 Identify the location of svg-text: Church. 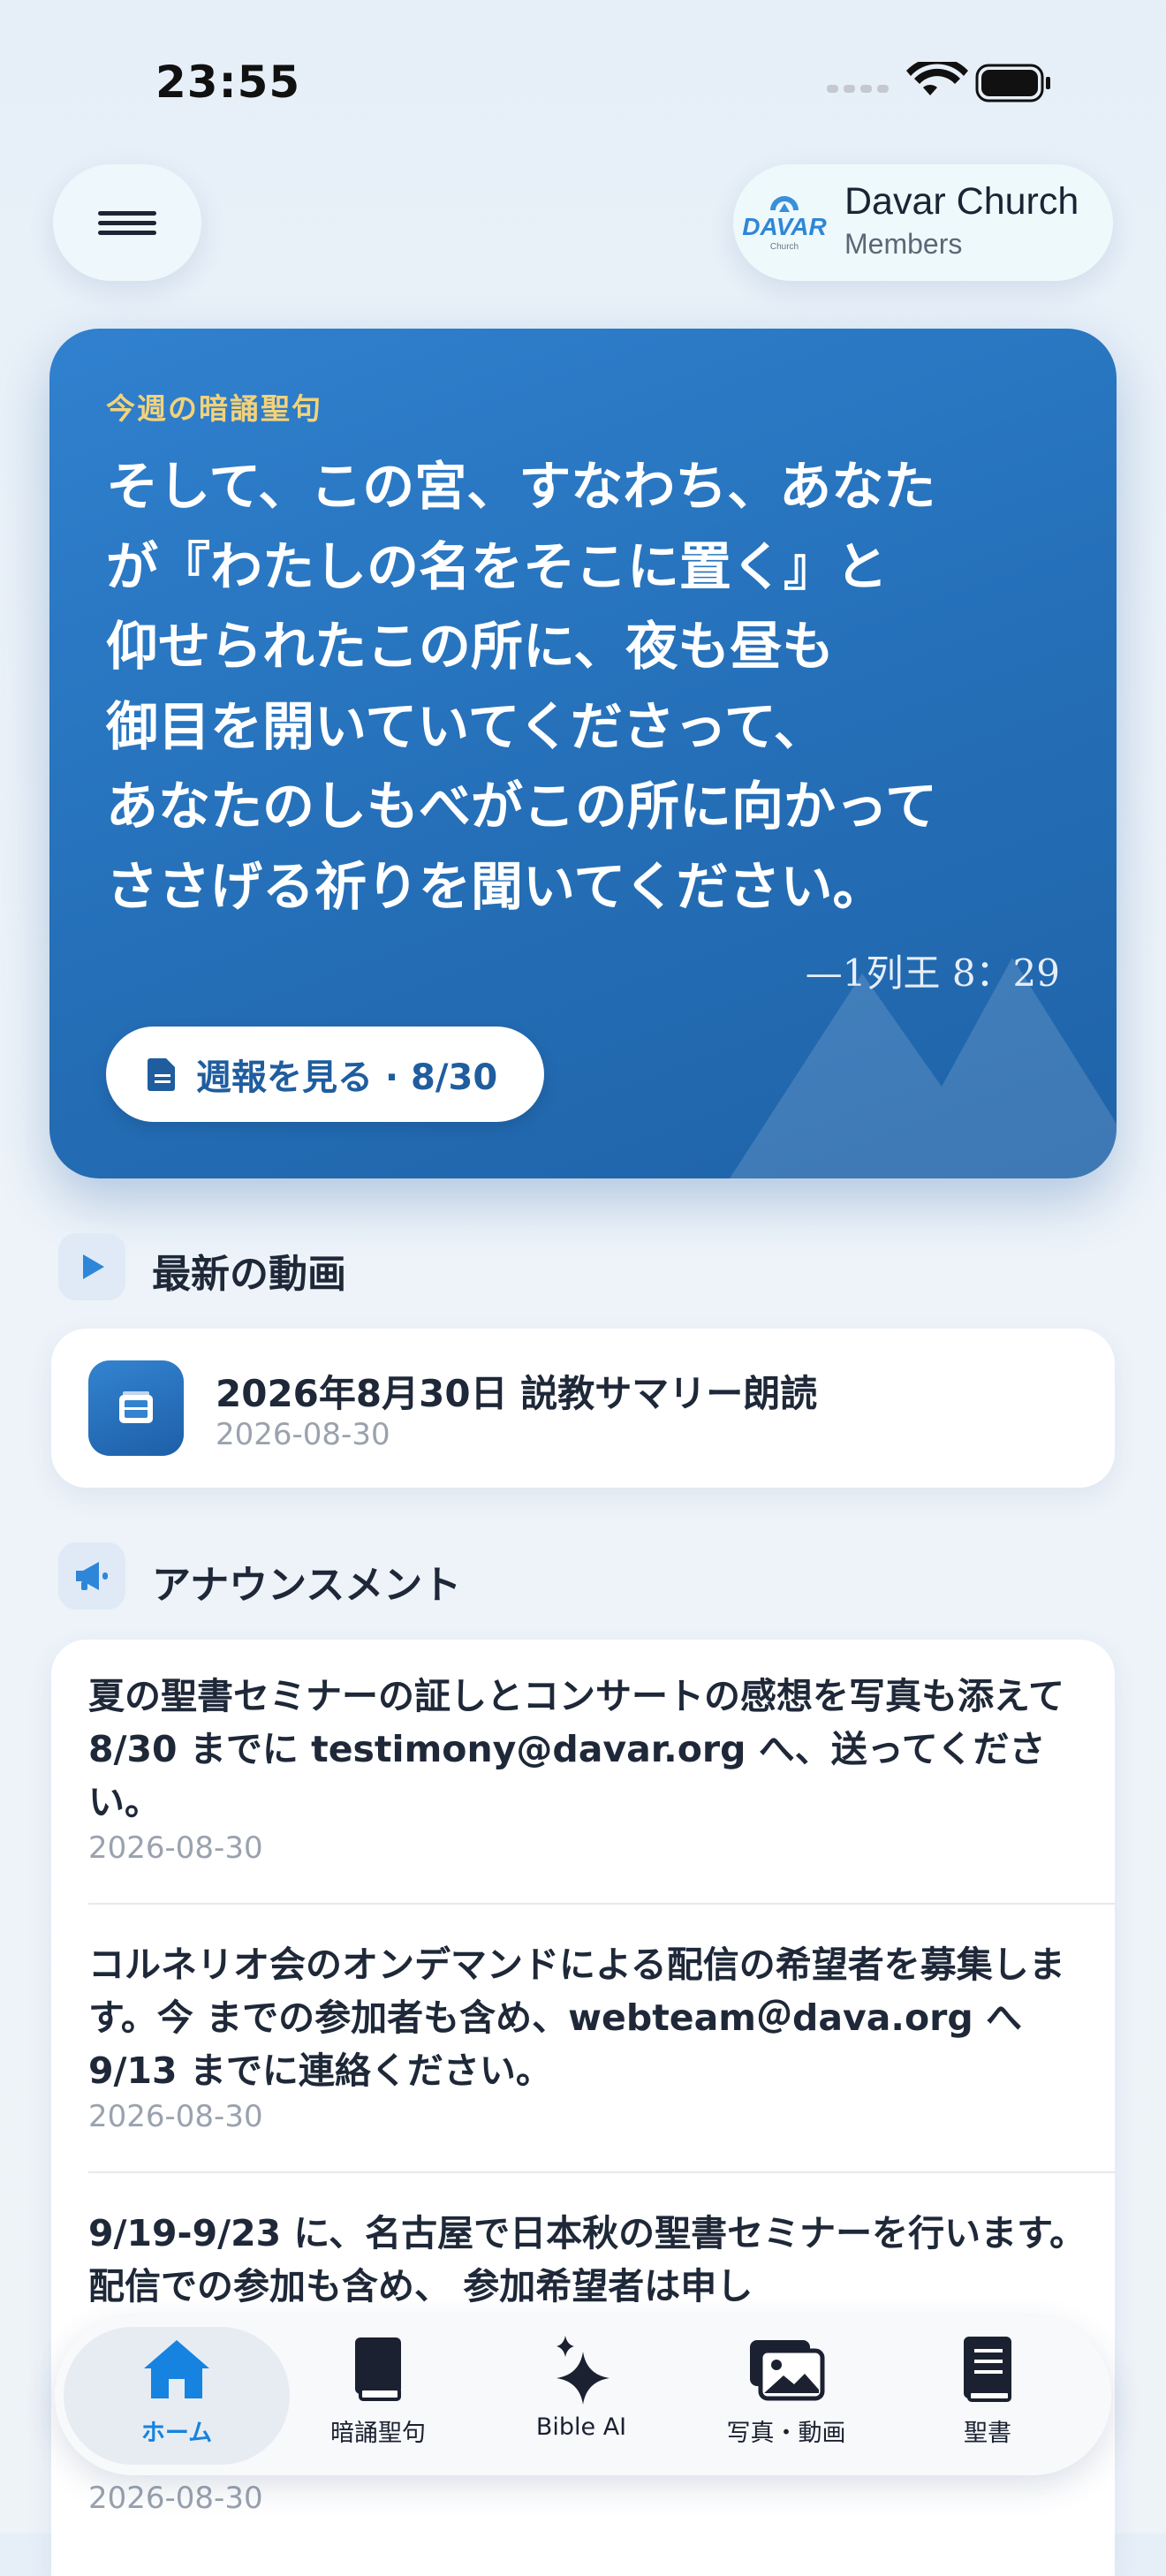
(784, 247).